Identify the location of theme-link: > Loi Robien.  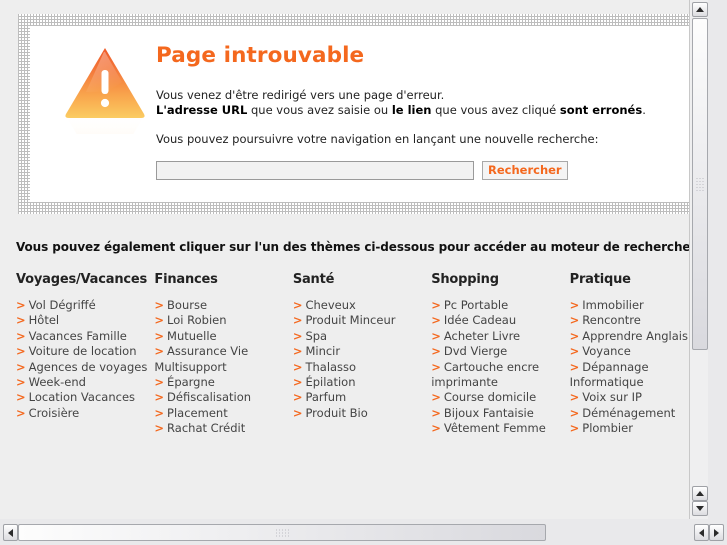
(223, 320).